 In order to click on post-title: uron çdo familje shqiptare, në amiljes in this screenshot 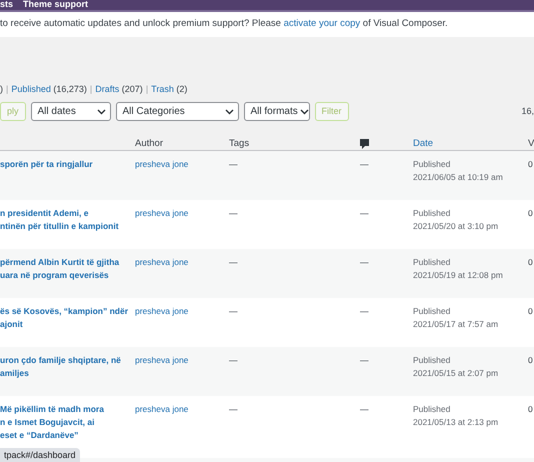, I will do `click(67, 367)`.